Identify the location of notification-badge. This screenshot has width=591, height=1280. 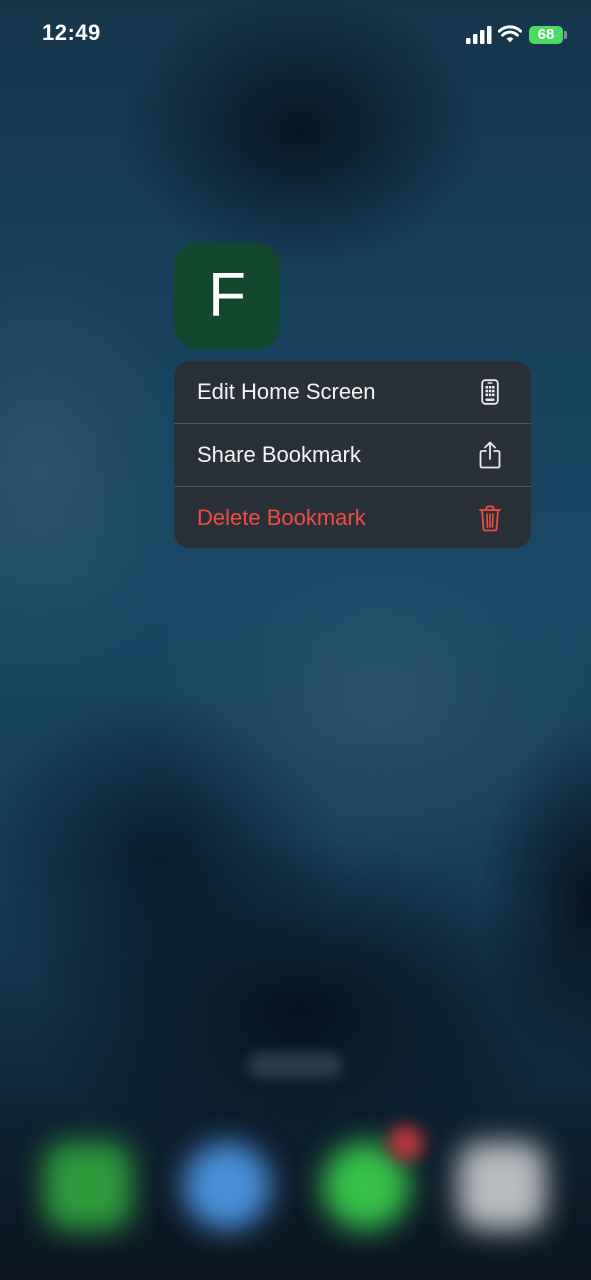
(406, 1143).